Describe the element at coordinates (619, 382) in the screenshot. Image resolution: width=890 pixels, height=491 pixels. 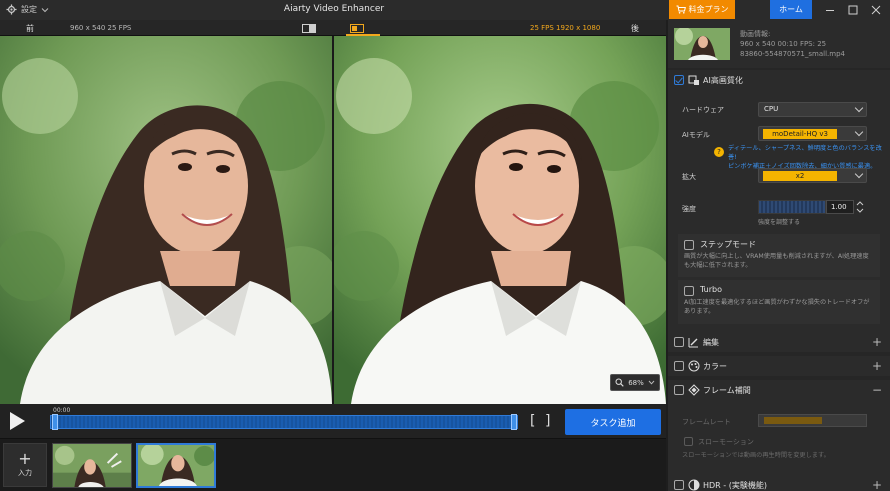
I see `magnifier-icon` at that location.